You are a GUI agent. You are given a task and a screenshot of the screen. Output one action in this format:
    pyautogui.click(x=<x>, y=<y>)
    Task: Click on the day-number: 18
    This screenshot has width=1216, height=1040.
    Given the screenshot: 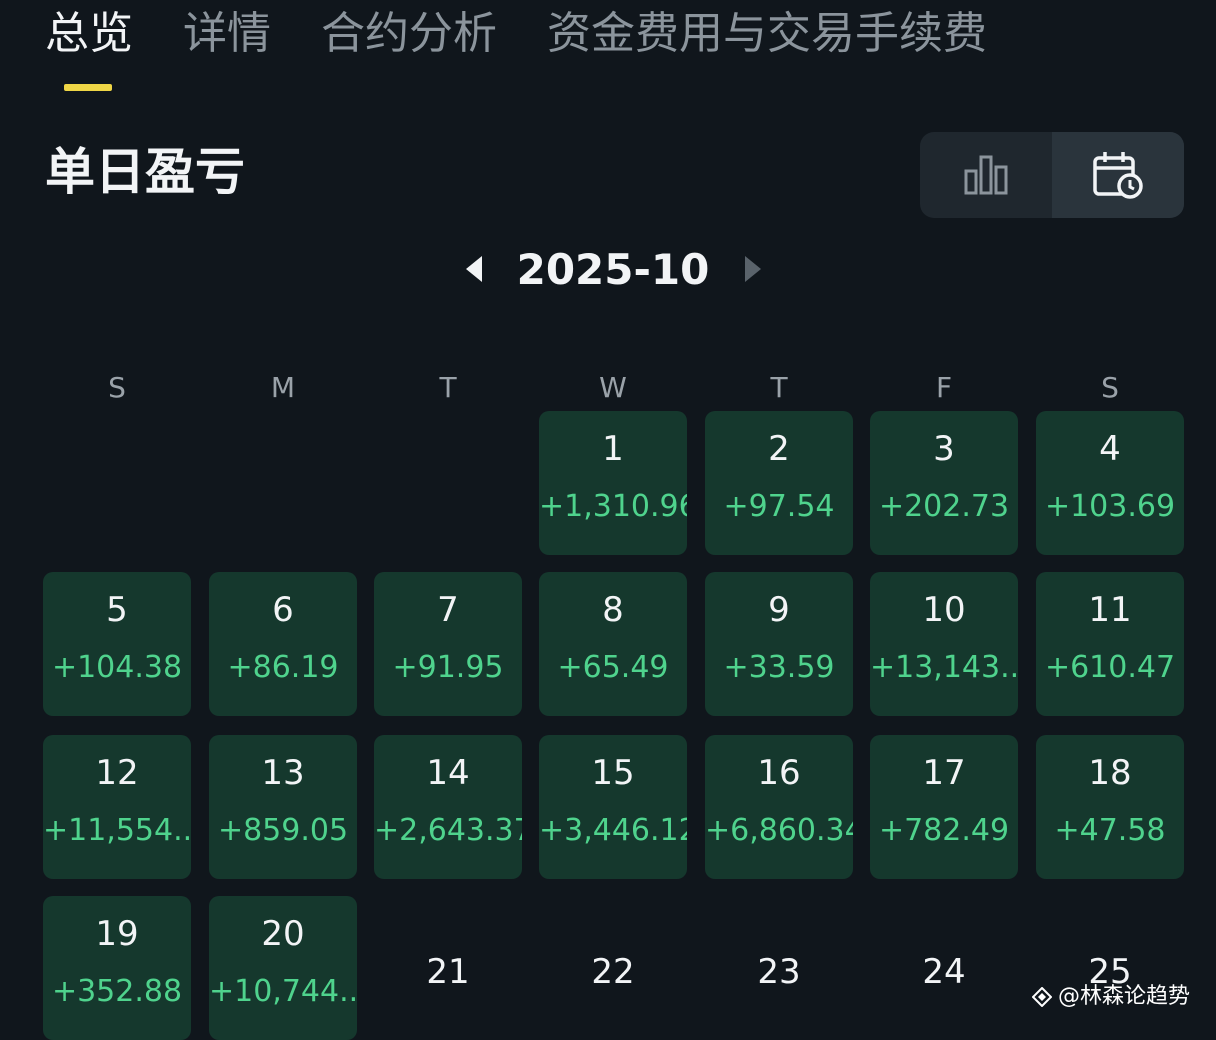 What is the action you would take?
    pyautogui.click(x=1110, y=773)
    